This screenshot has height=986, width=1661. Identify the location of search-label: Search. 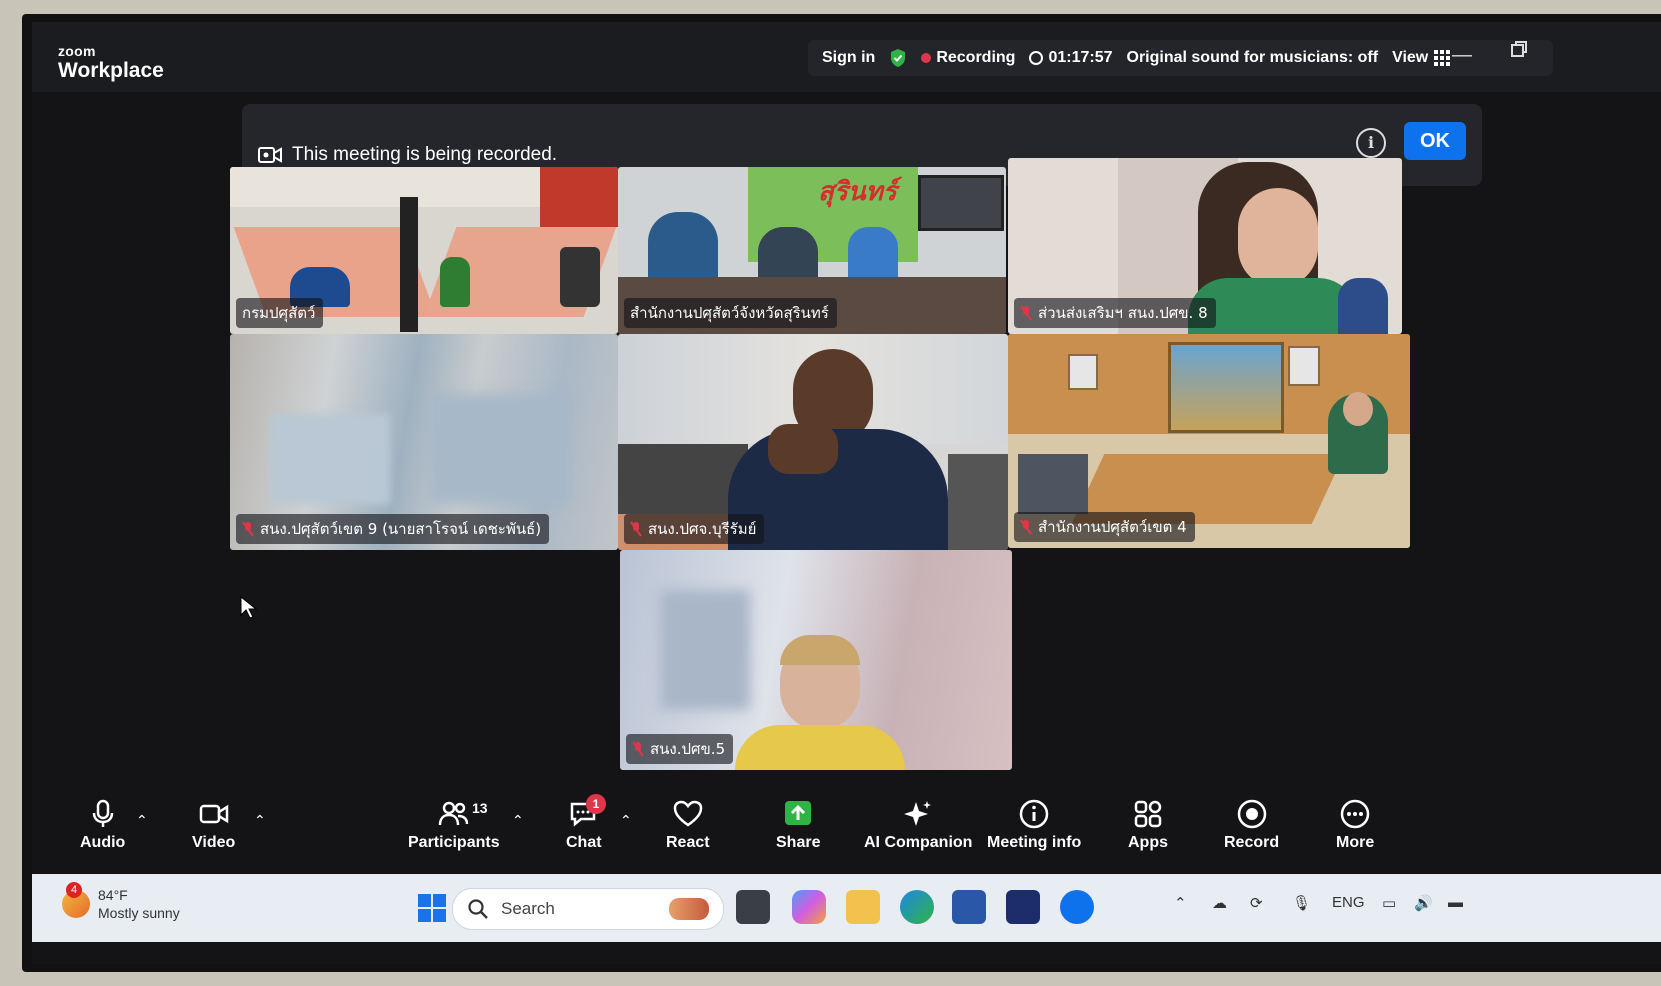
(528, 908).